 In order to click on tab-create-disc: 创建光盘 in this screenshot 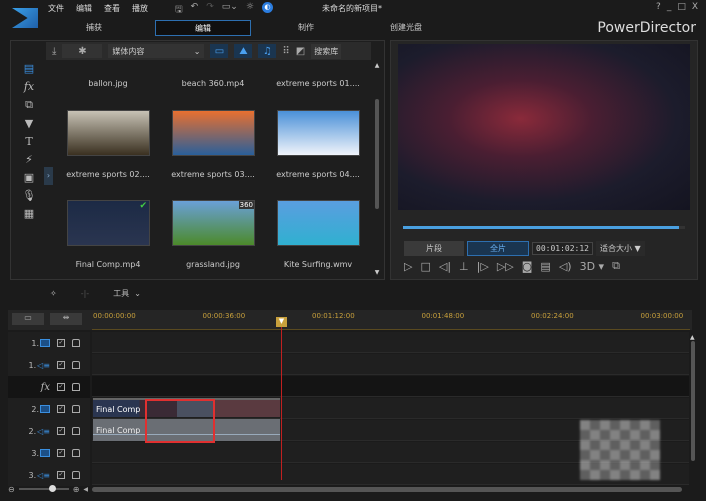, I will do `click(406, 28)`.